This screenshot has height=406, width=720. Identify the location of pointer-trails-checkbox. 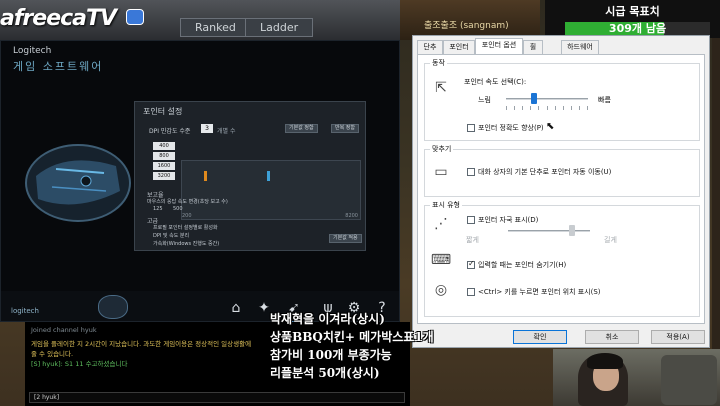
(471, 220).